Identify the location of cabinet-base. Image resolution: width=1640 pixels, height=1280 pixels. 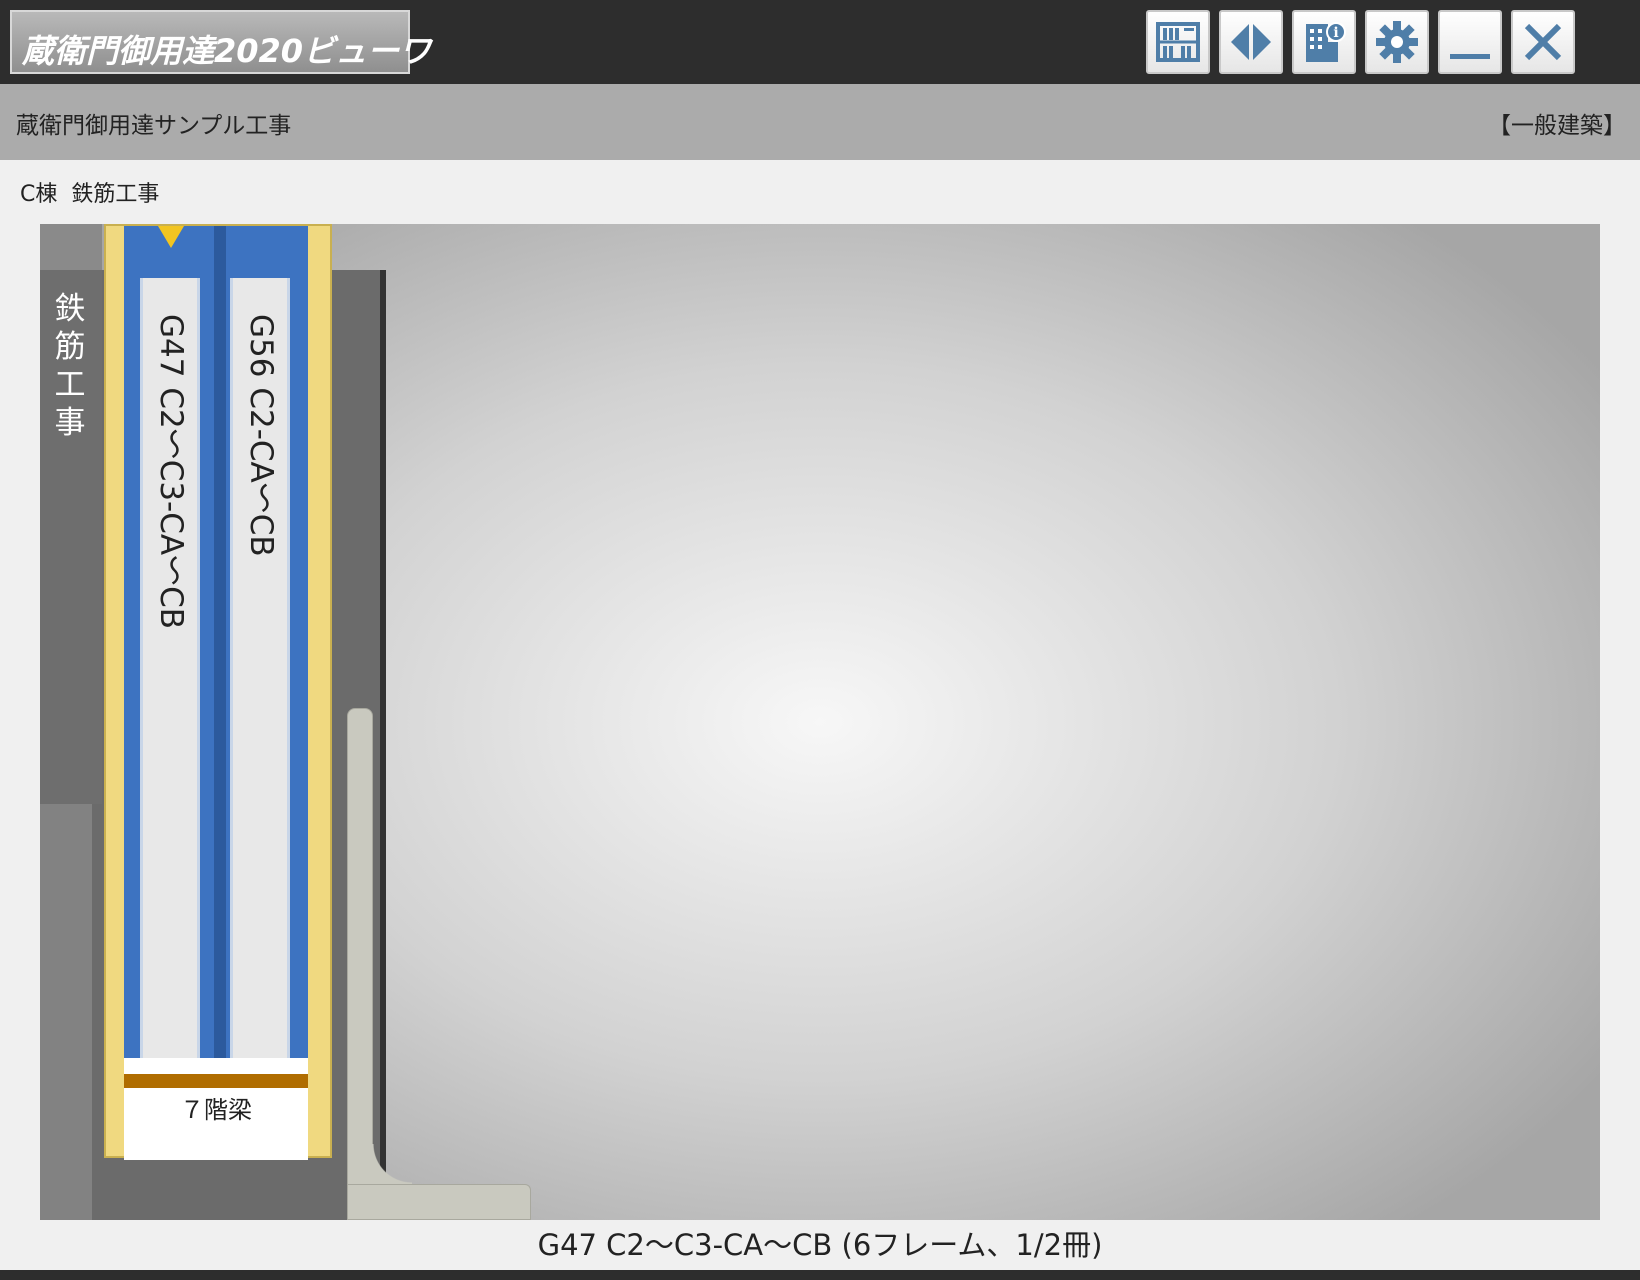
(66, 1012).